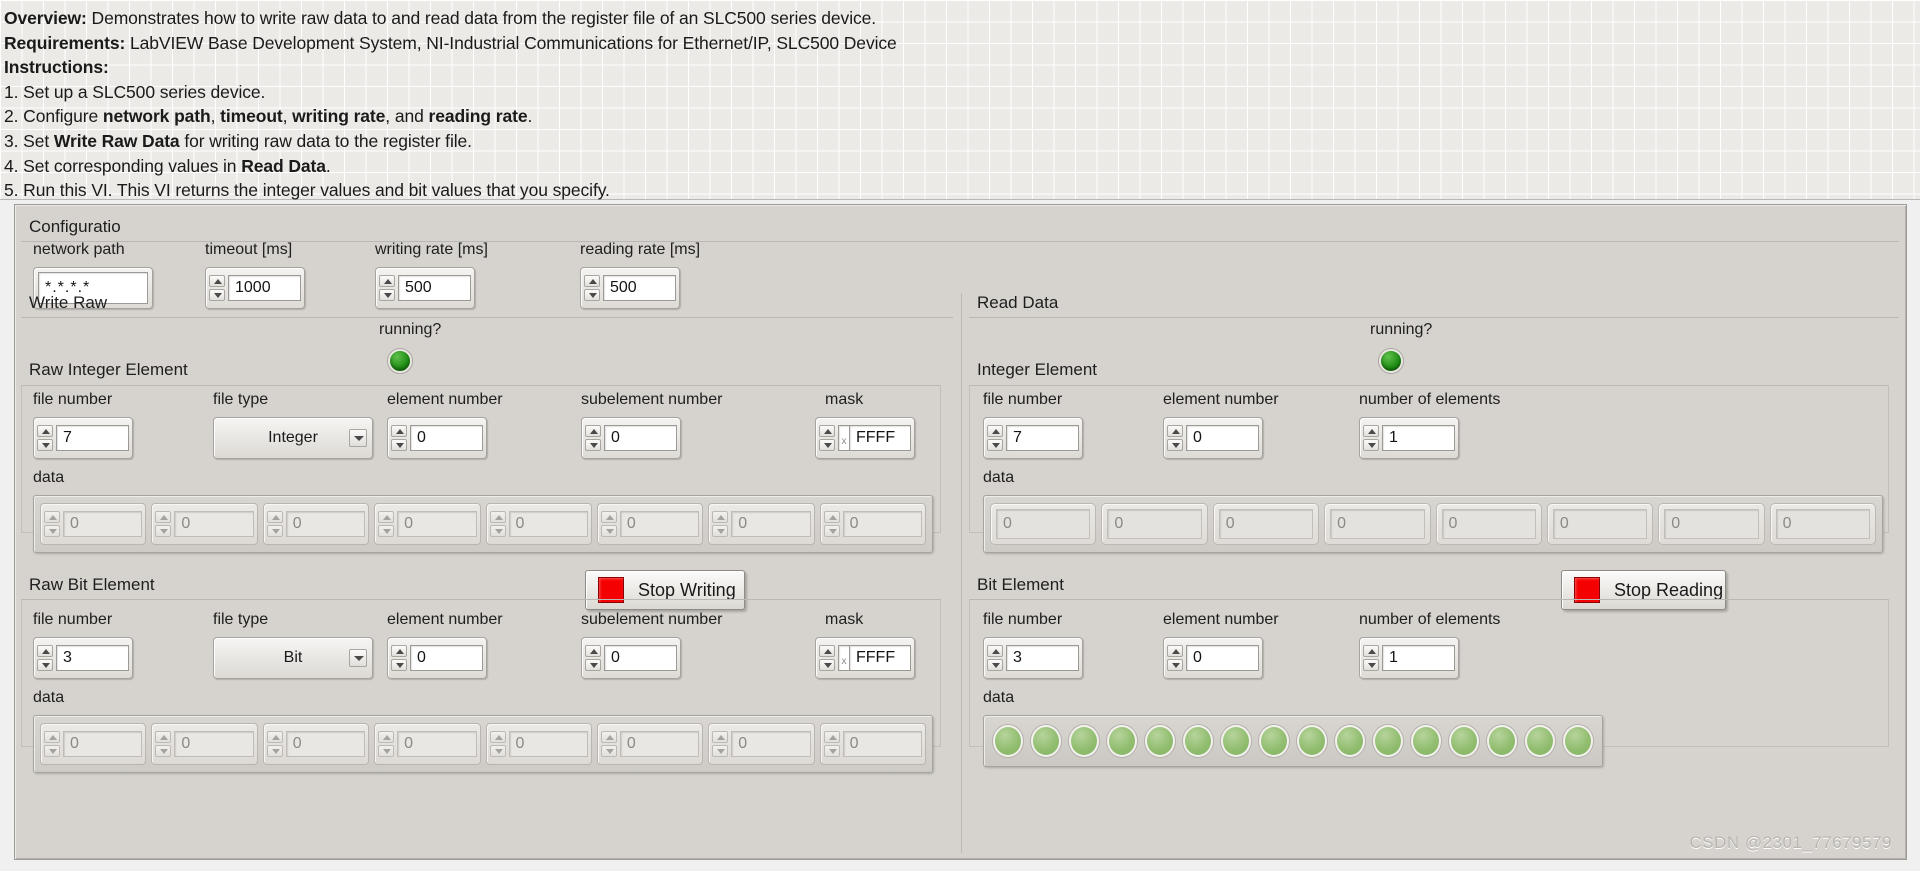 This screenshot has width=1920, height=871. Describe the element at coordinates (437, 438) in the screenshot. I see `write-int-element-number-input: 0` at that location.